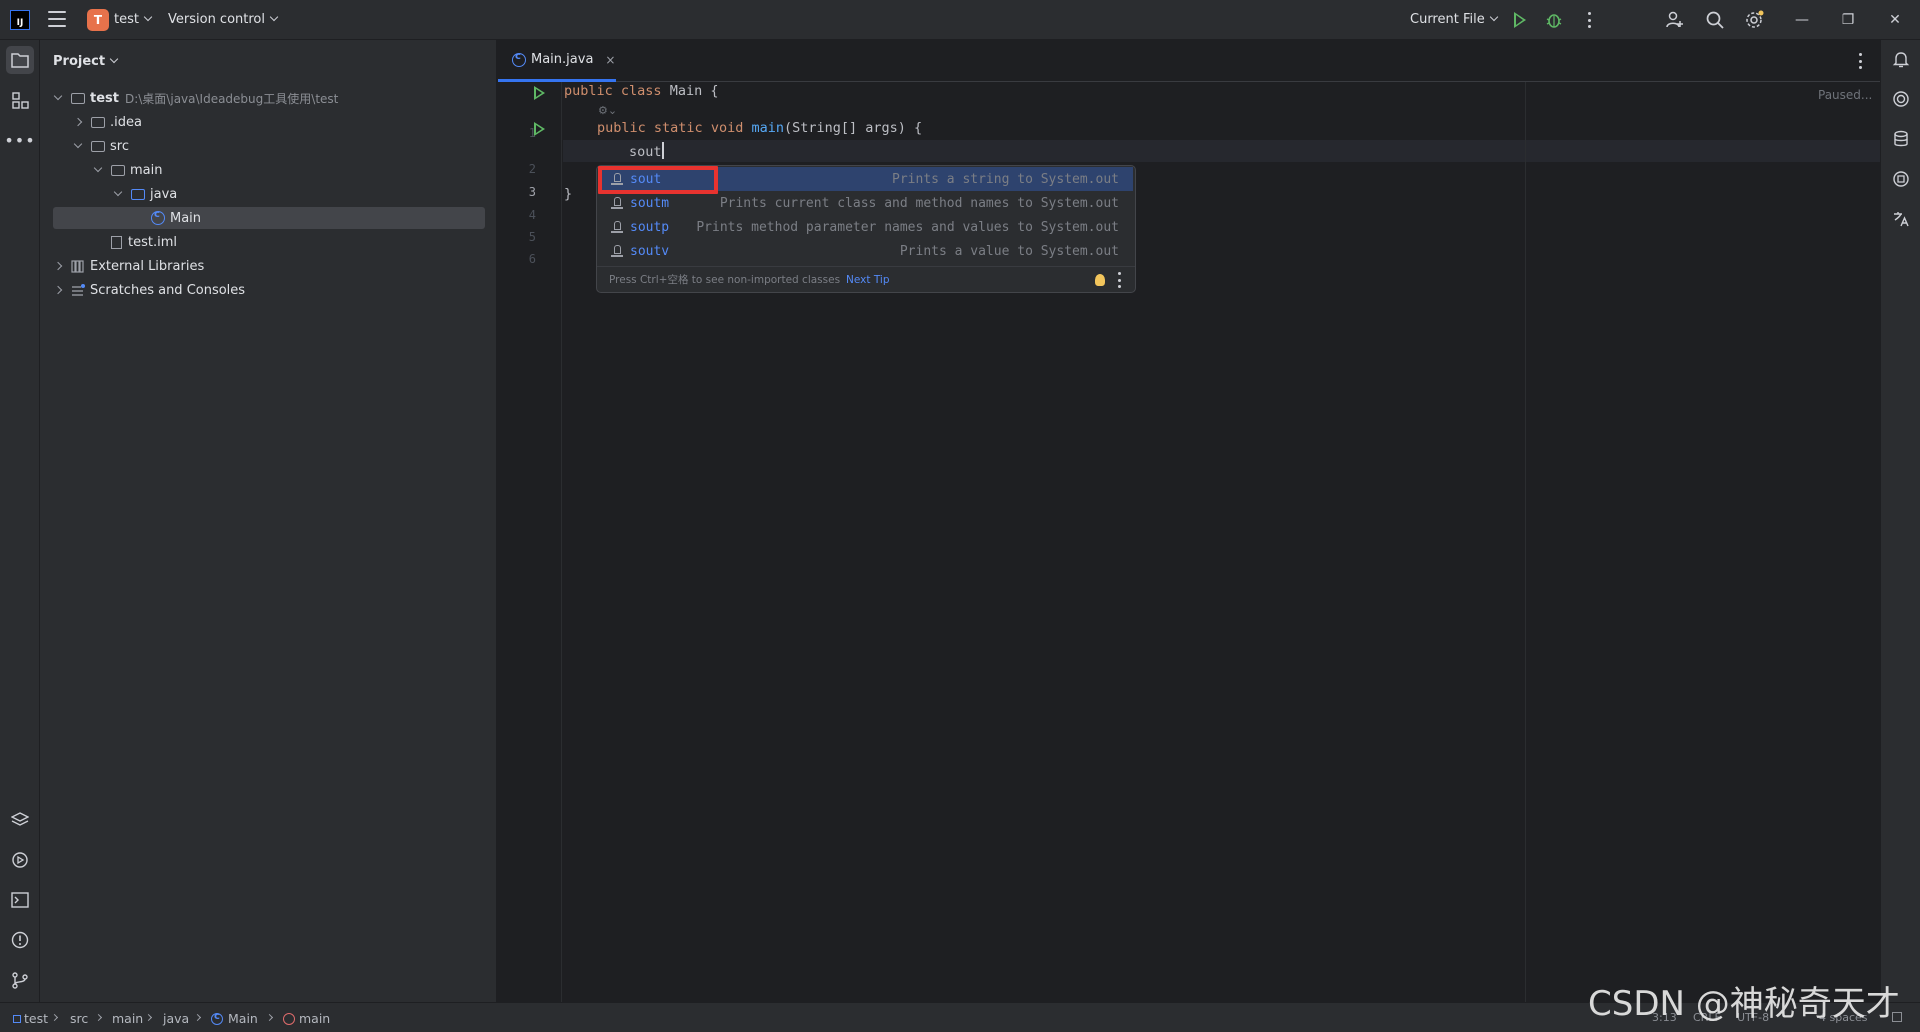  Describe the element at coordinates (539, 93) in the screenshot. I see `gutter-run-class-icon` at that location.